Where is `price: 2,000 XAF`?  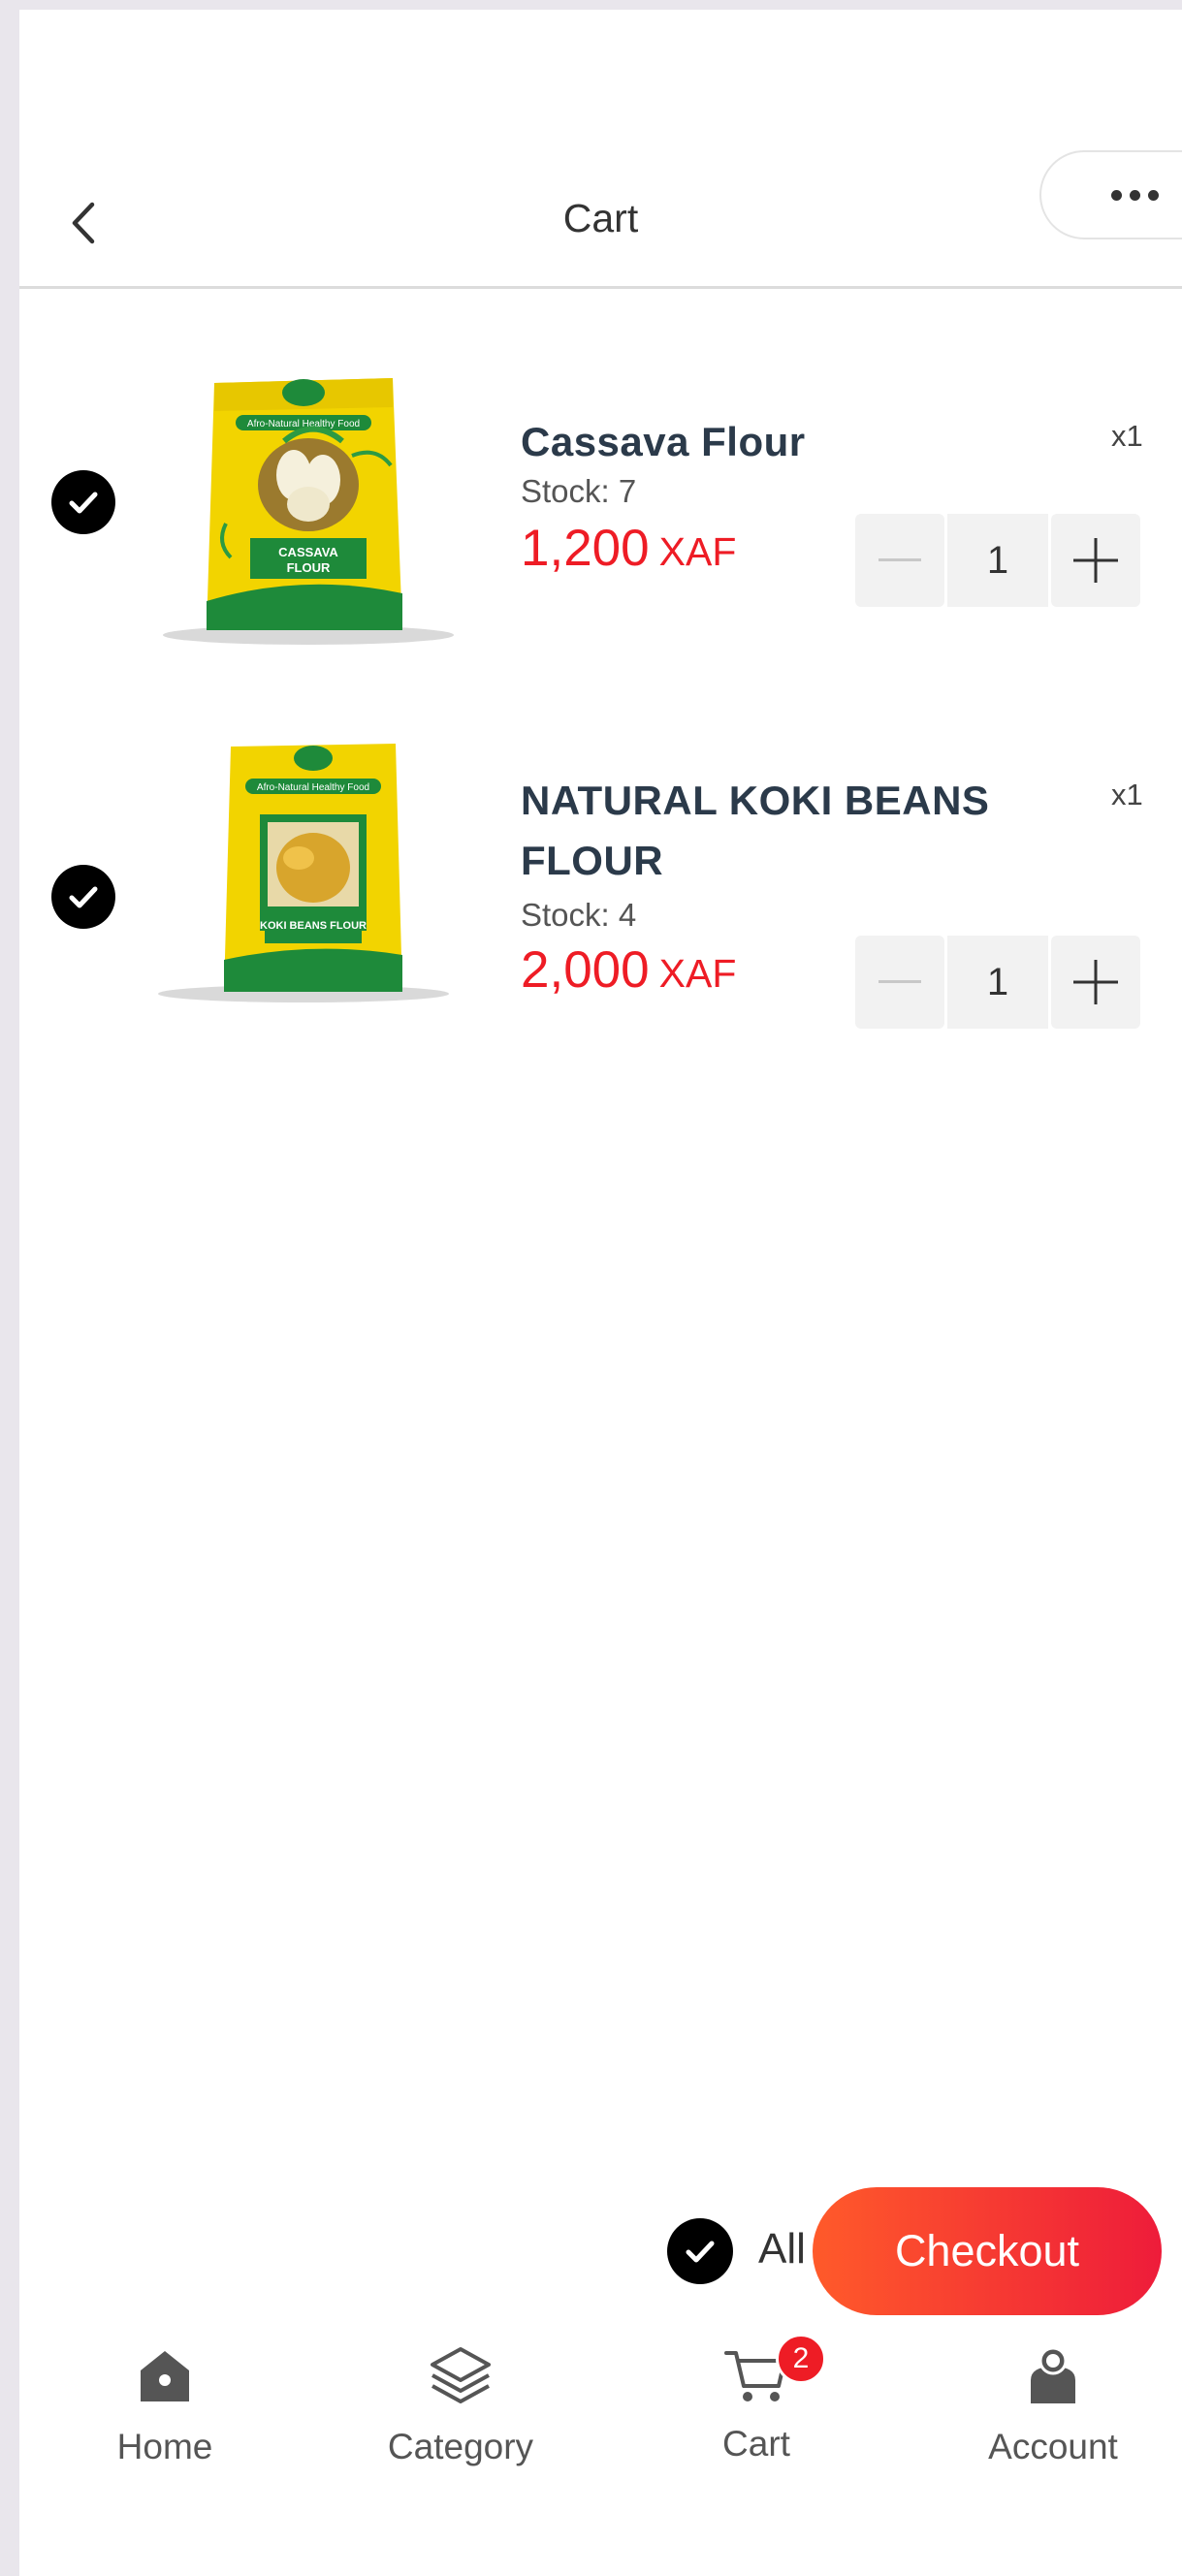
price: 2,000 XAF is located at coordinates (628, 970).